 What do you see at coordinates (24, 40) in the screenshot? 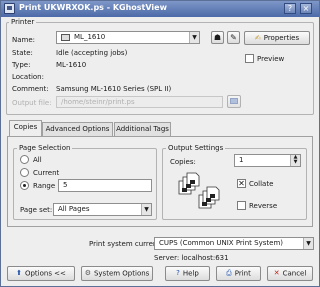
I see `printer-name-label: Name:` at bounding box center [24, 40].